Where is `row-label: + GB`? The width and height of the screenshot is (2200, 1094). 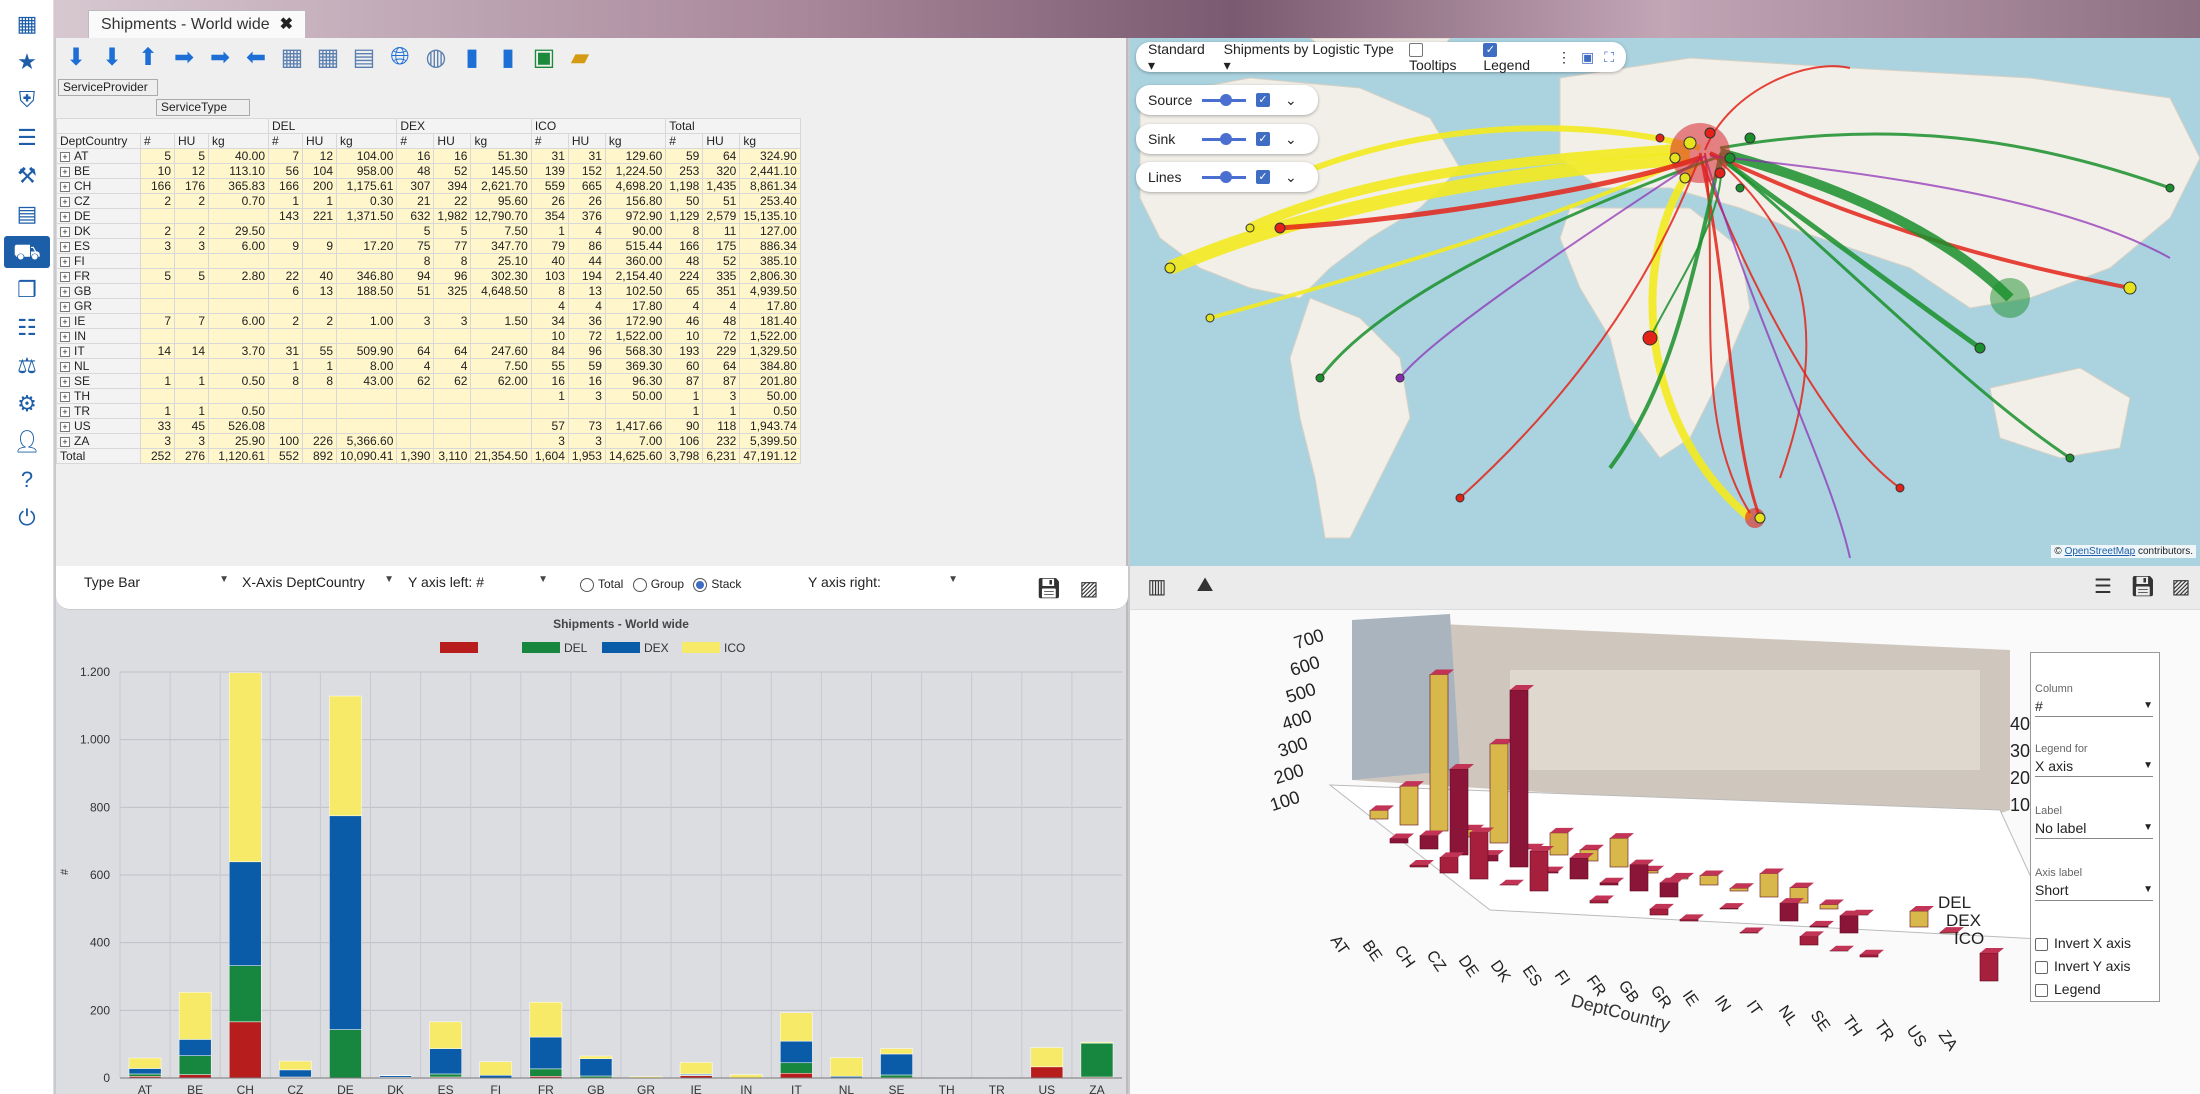 row-label: + GB is located at coordinates (98, 291).